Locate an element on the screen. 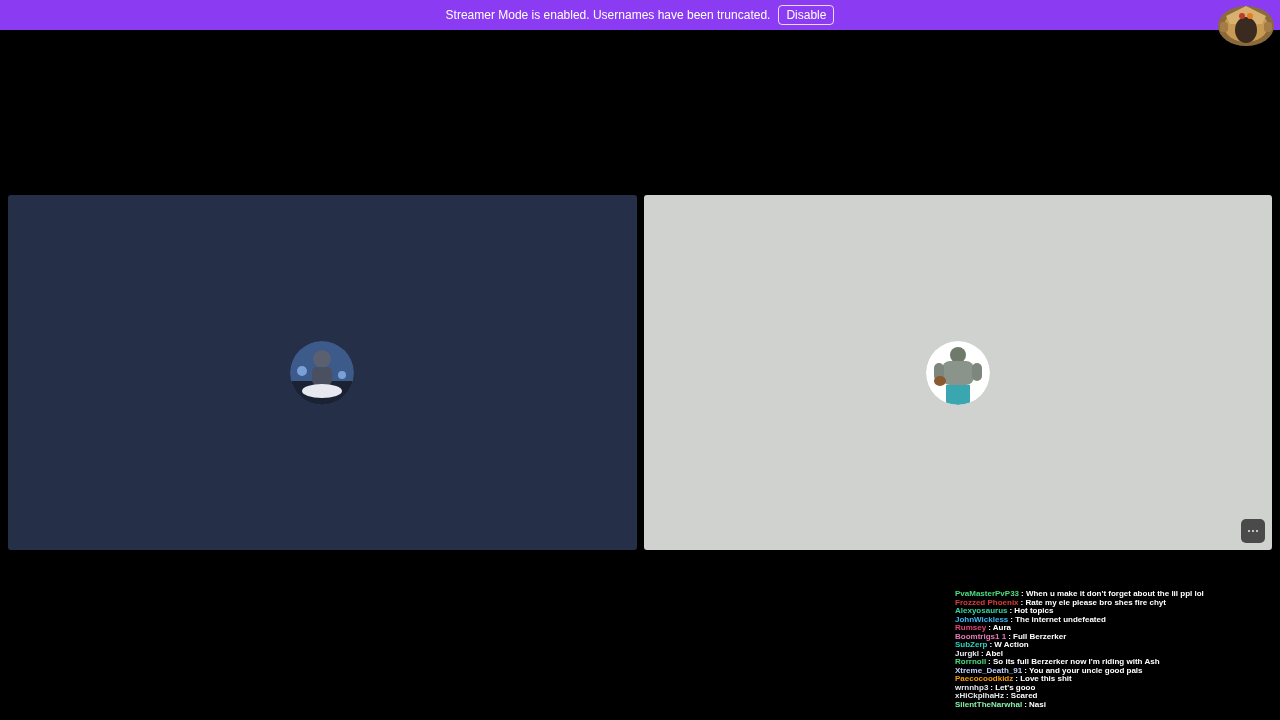  chat-message: : When u make it don't forget about the lil ppl lol is located at coordinates (1112, 594).